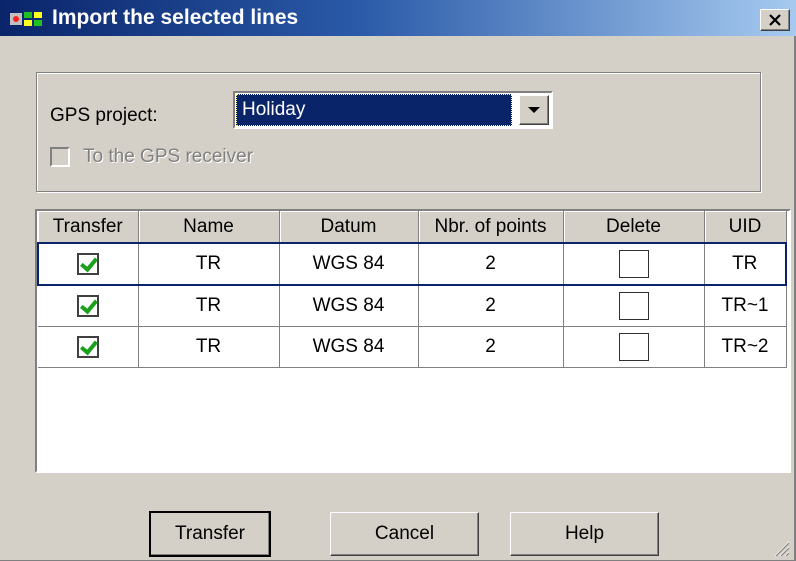  I want to click on dropdown-button, so click(534, 110).